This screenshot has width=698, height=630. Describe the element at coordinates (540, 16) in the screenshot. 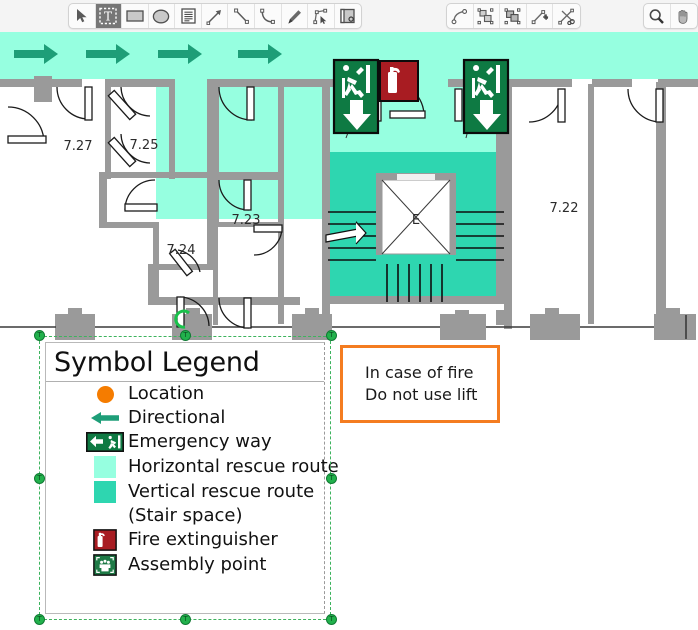

I see `add-node-icon-button` at that location.